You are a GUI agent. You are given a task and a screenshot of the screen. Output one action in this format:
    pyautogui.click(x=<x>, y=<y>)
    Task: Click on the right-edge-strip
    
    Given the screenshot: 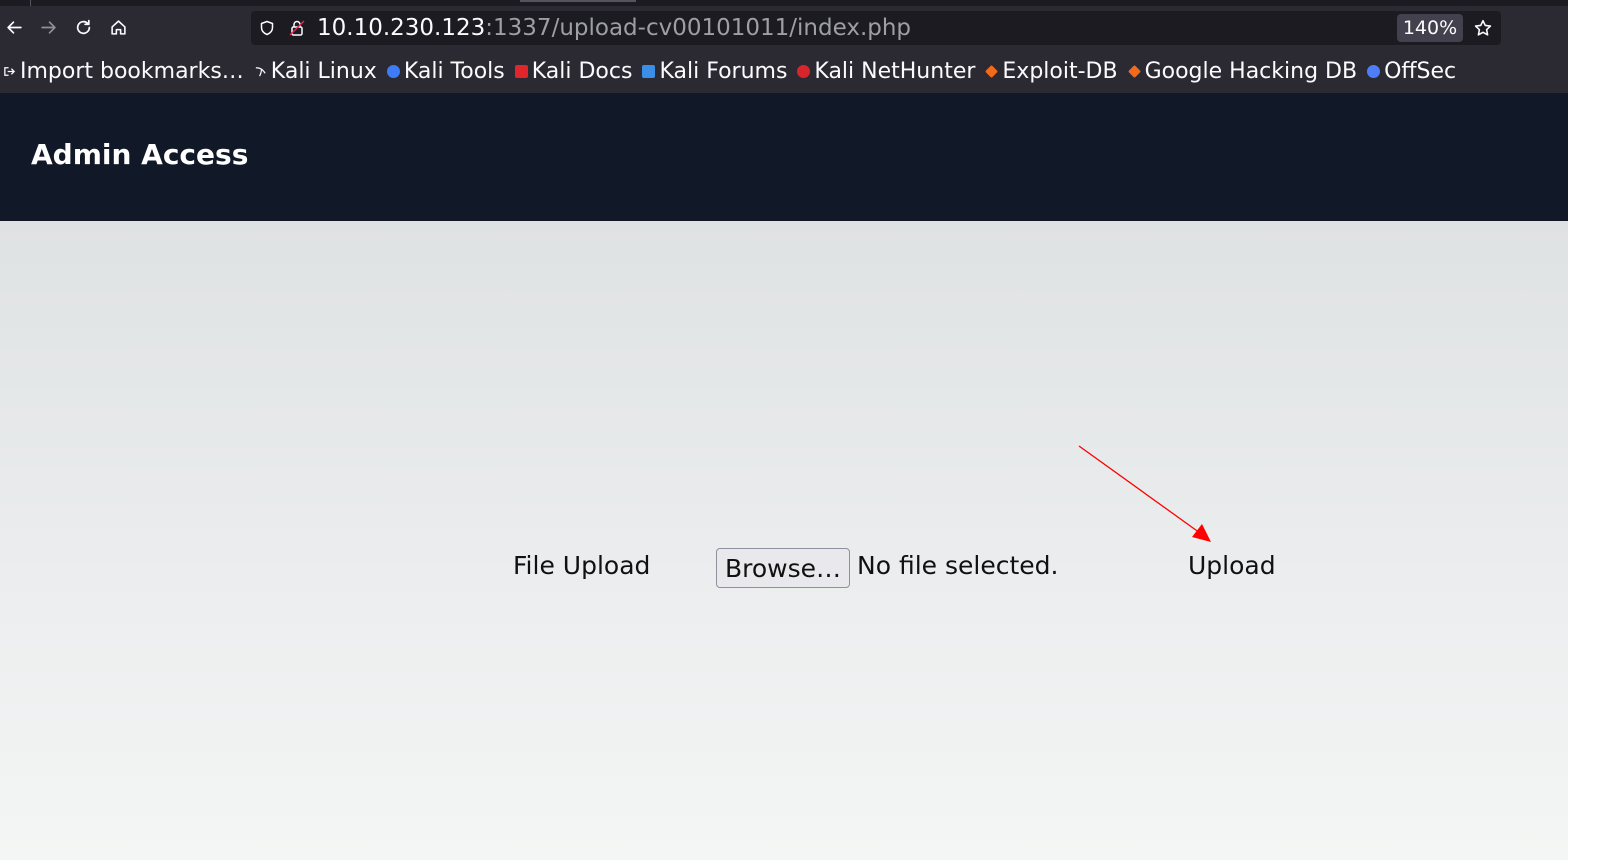 What is the action you would take?
    pyautogui.click(x=1589, y=430)
    